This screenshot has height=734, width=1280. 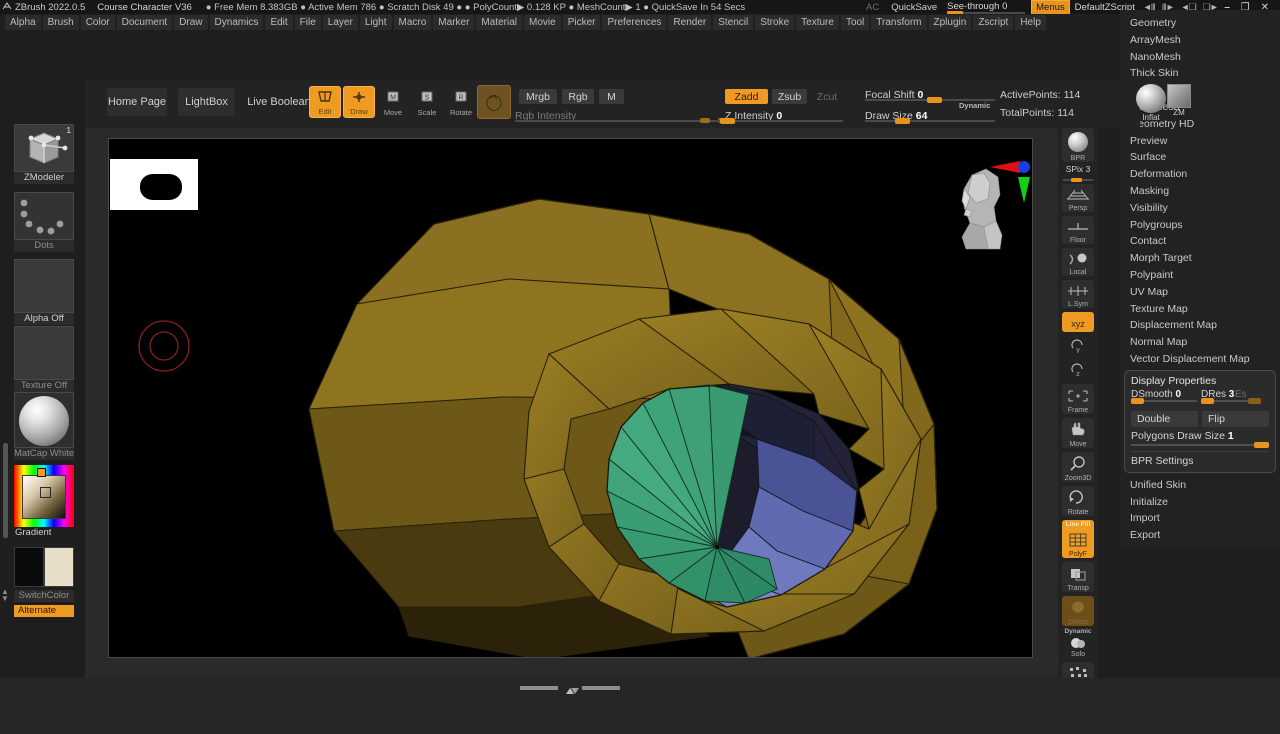 I want to click on tool-menu-item-thick-skin: Thick Skin, so click(x=1200, y=73).